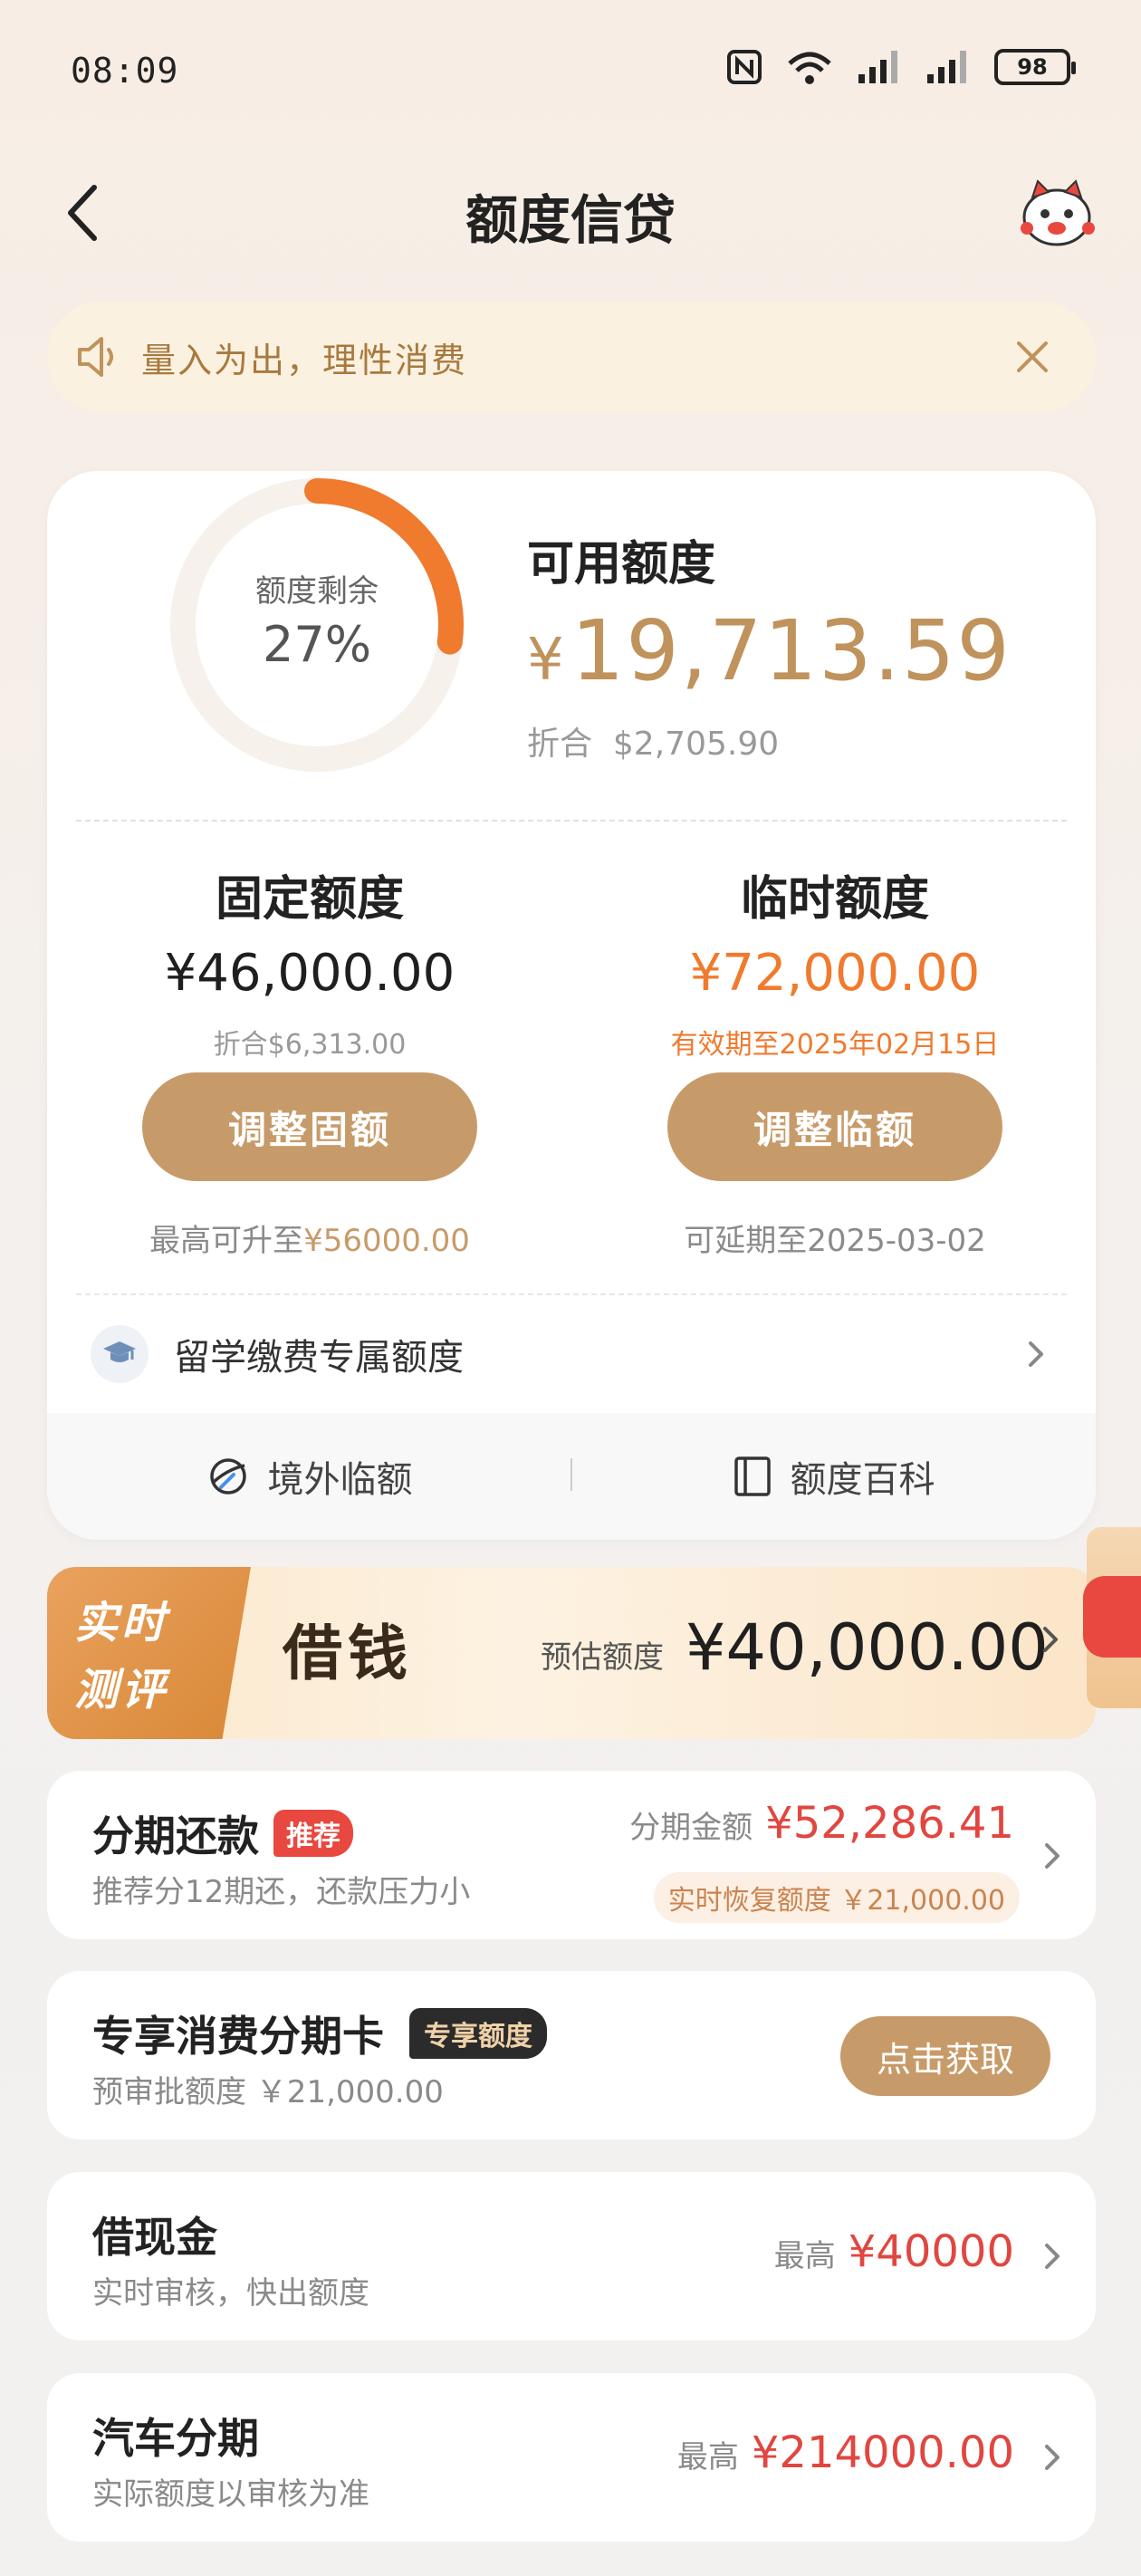 The height and width of the screenshot is (2576, 1141). Describe the element at coordinates (752, 1476) in the screenshot. I see `book-icon` at that location.